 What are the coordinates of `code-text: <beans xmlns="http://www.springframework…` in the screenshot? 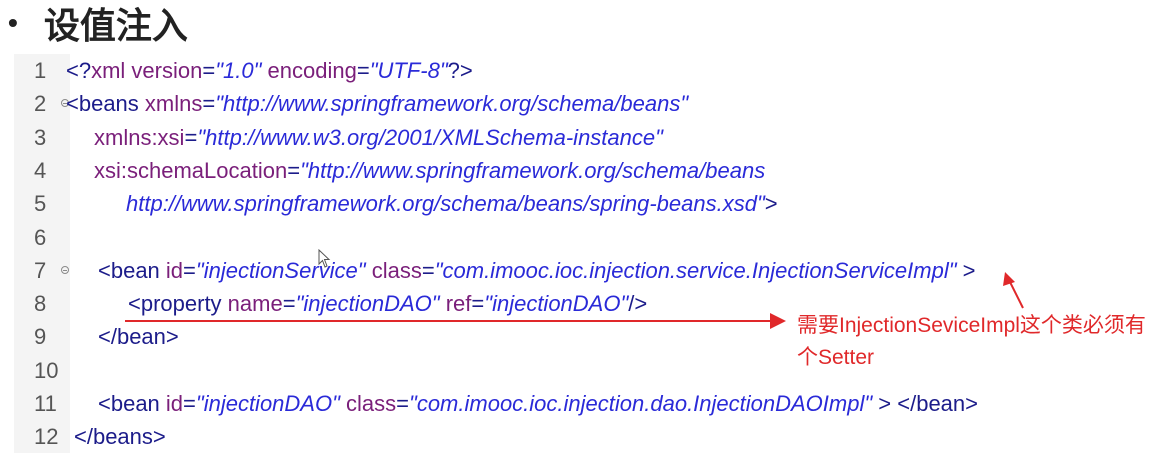 It's located at (377, 104).